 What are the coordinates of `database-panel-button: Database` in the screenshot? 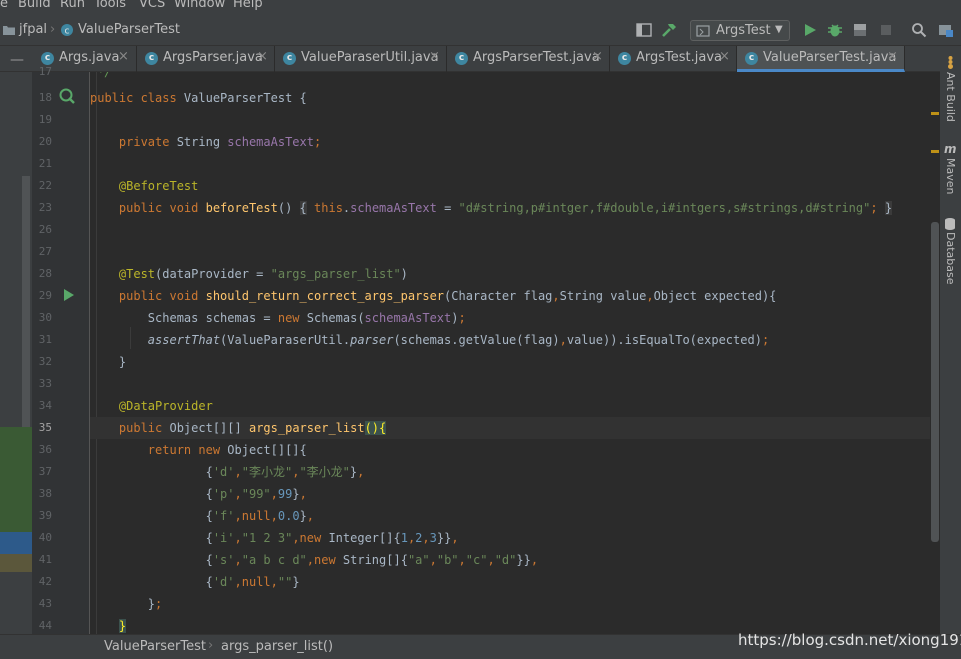 It's located at (950, 258).